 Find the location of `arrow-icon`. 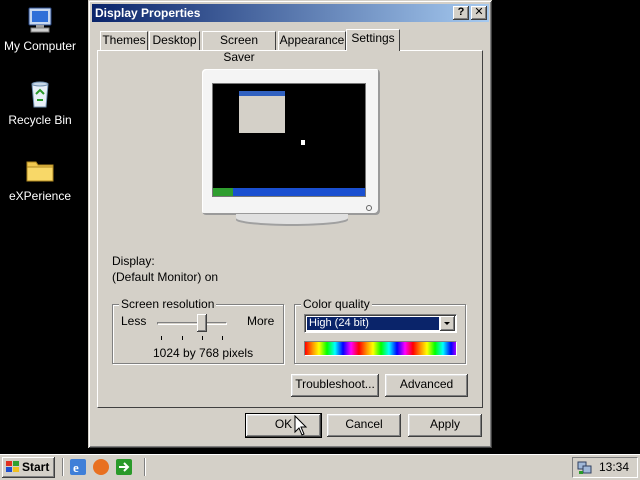

arrow-icon is located at coordinates (124, 467).